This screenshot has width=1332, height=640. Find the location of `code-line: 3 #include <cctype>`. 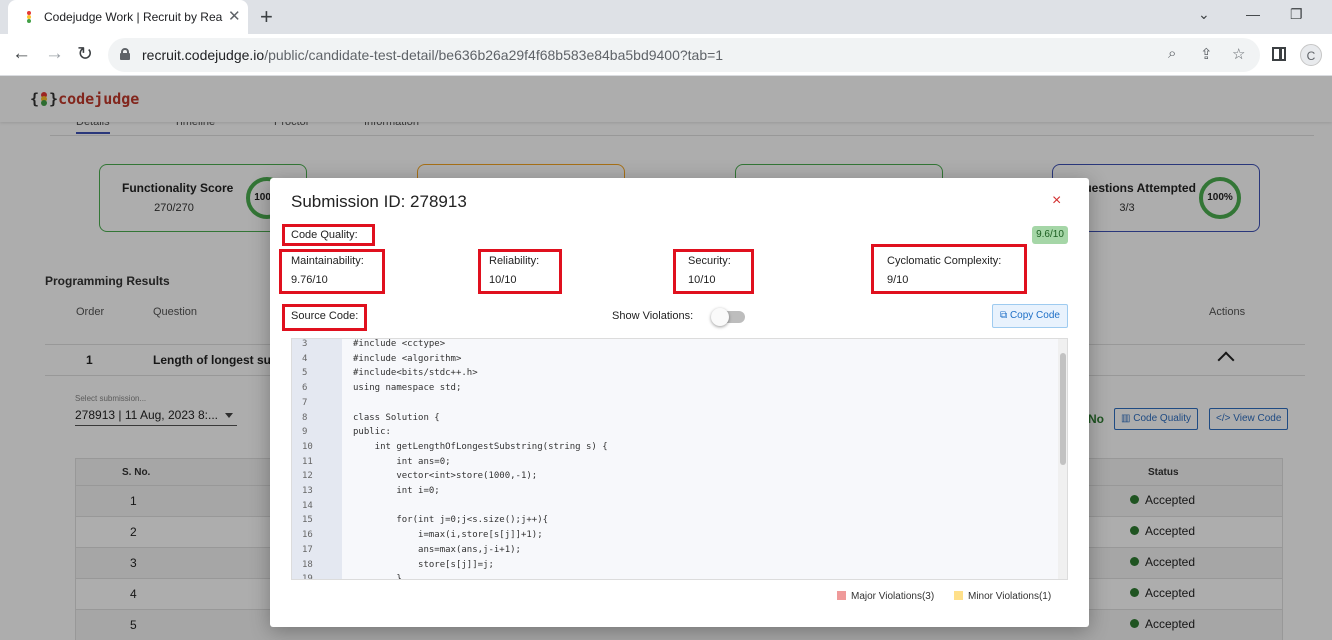

code-line: 3 #include <cctype> is located at coordinates (374, 344).